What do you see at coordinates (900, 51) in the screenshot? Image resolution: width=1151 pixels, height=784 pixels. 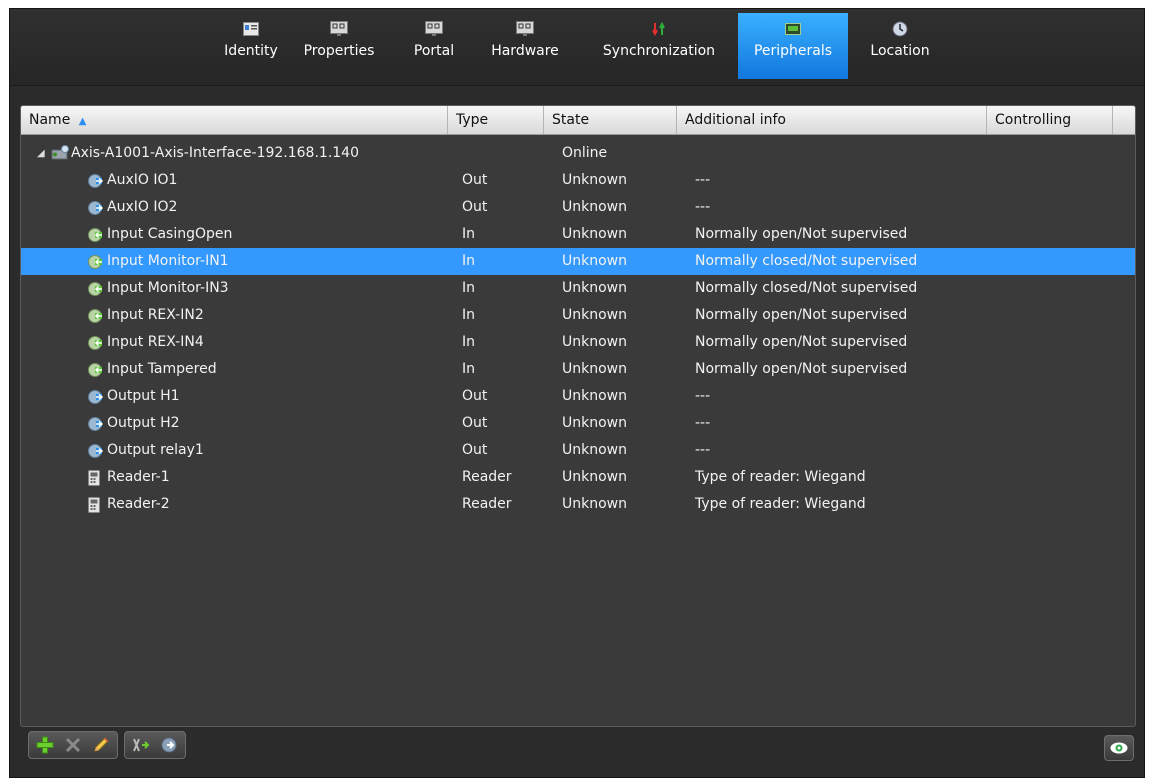 I see `tab-label: Location` at bounding box center [900, 51].